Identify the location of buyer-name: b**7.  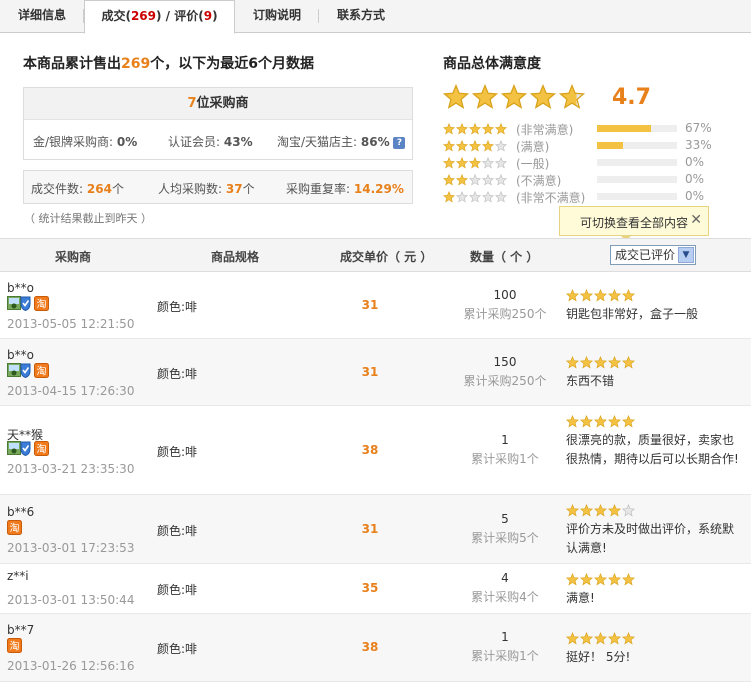
(21, 630).